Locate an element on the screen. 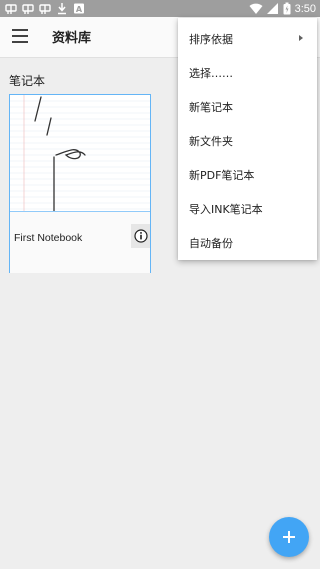 The image size is (320, 569). submenu-arrow-icon is located at coordinates (301, 38).